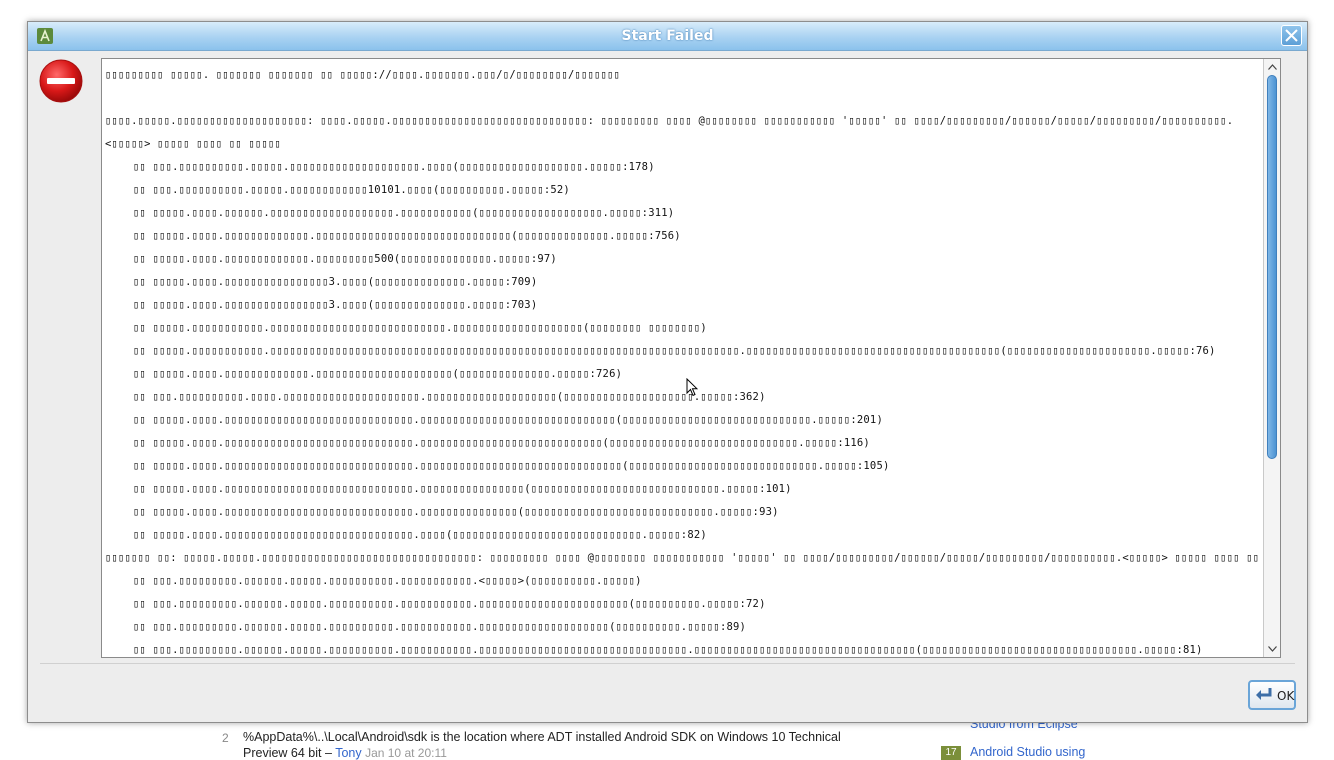  What do you see at coordinates (680, 98) in the screenshot?
I see `stack-trace-line` at bounding box center [680, 98].